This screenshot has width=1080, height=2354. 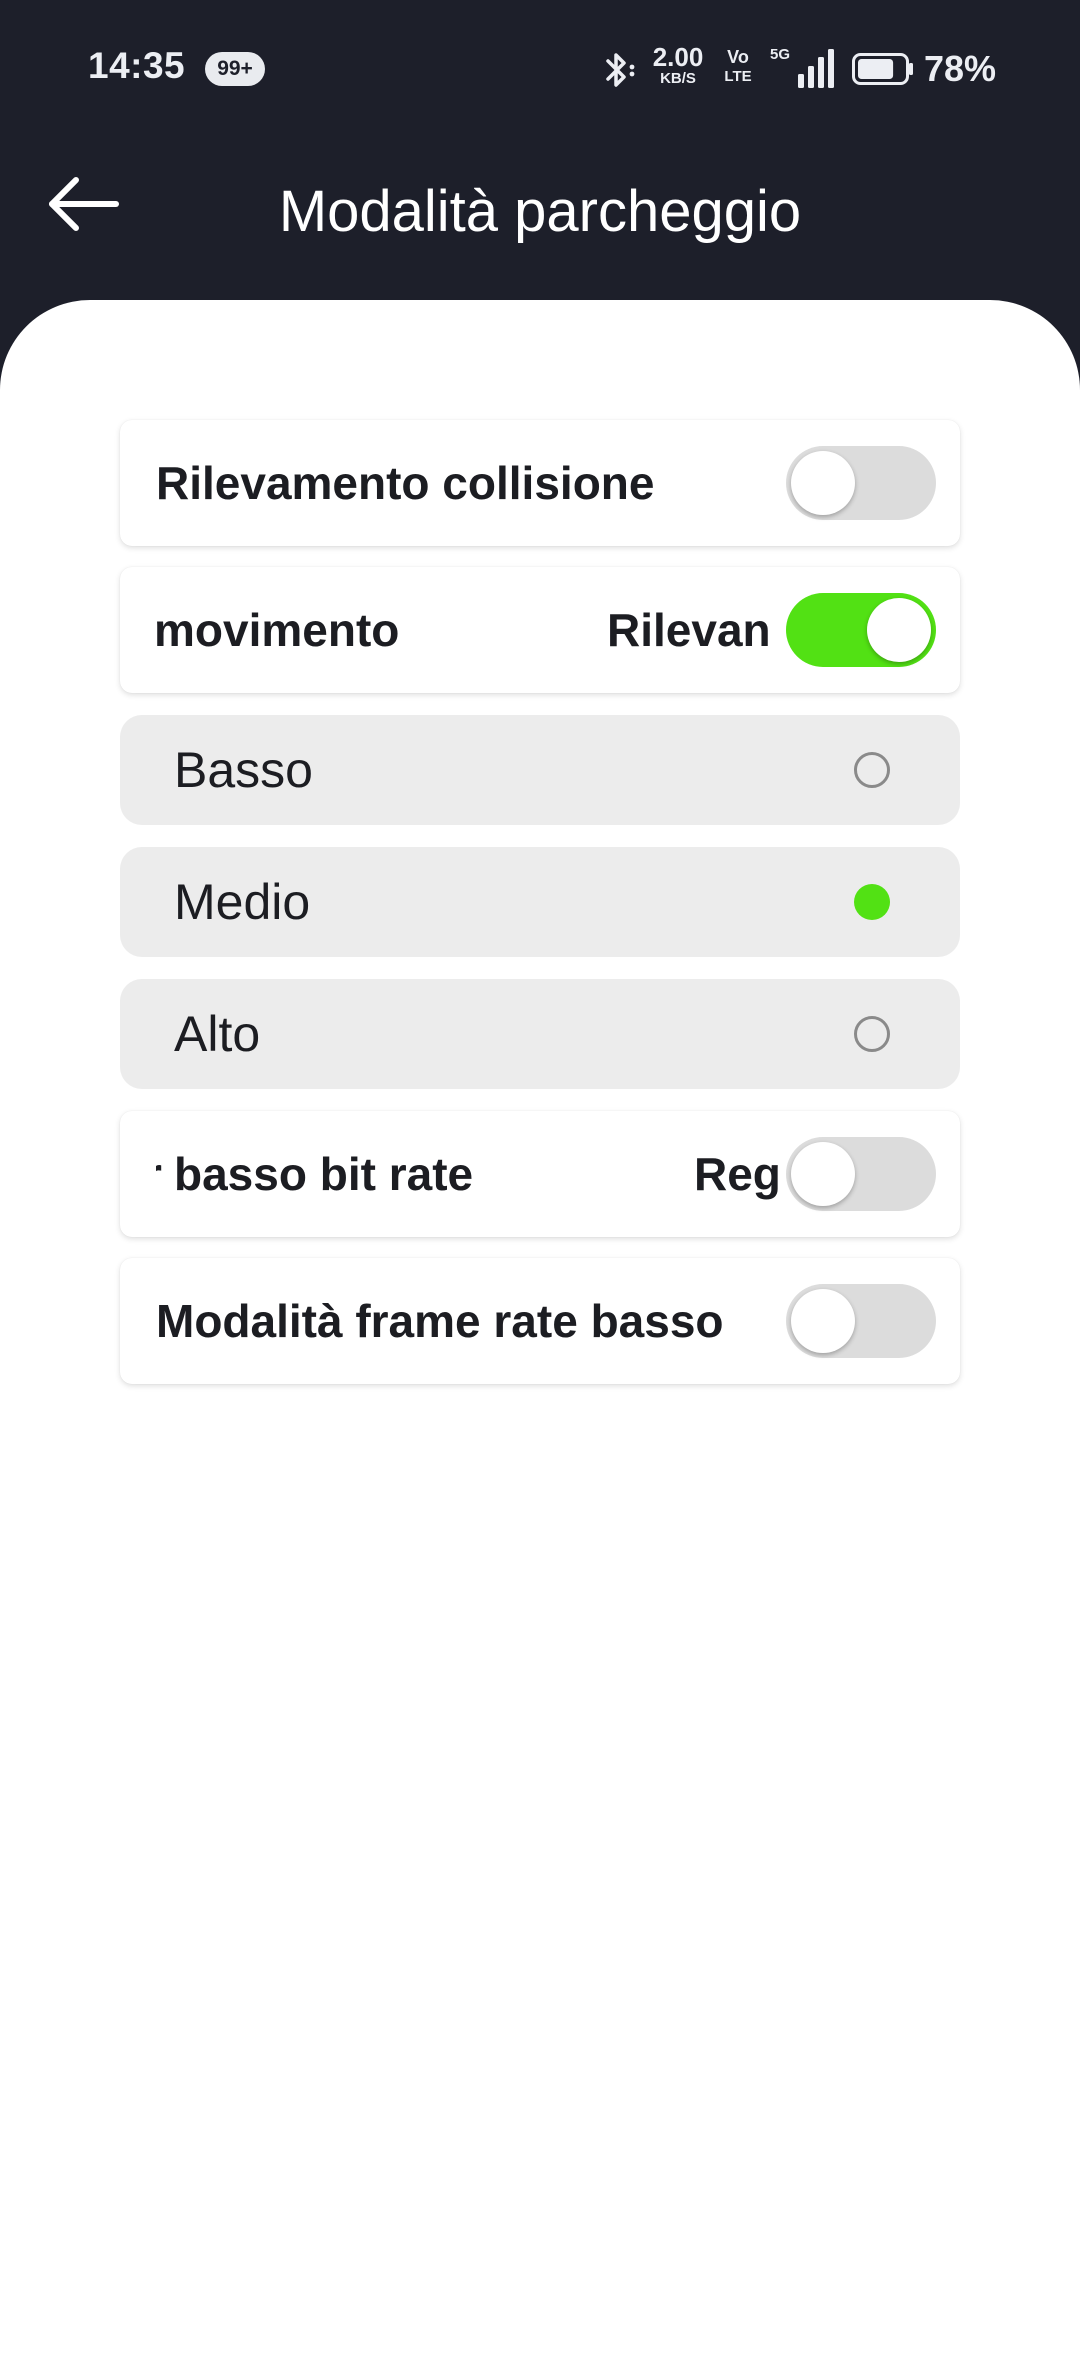 I want to click on low-bitrate-label-start: Reg, so click(x=737, y=1174).